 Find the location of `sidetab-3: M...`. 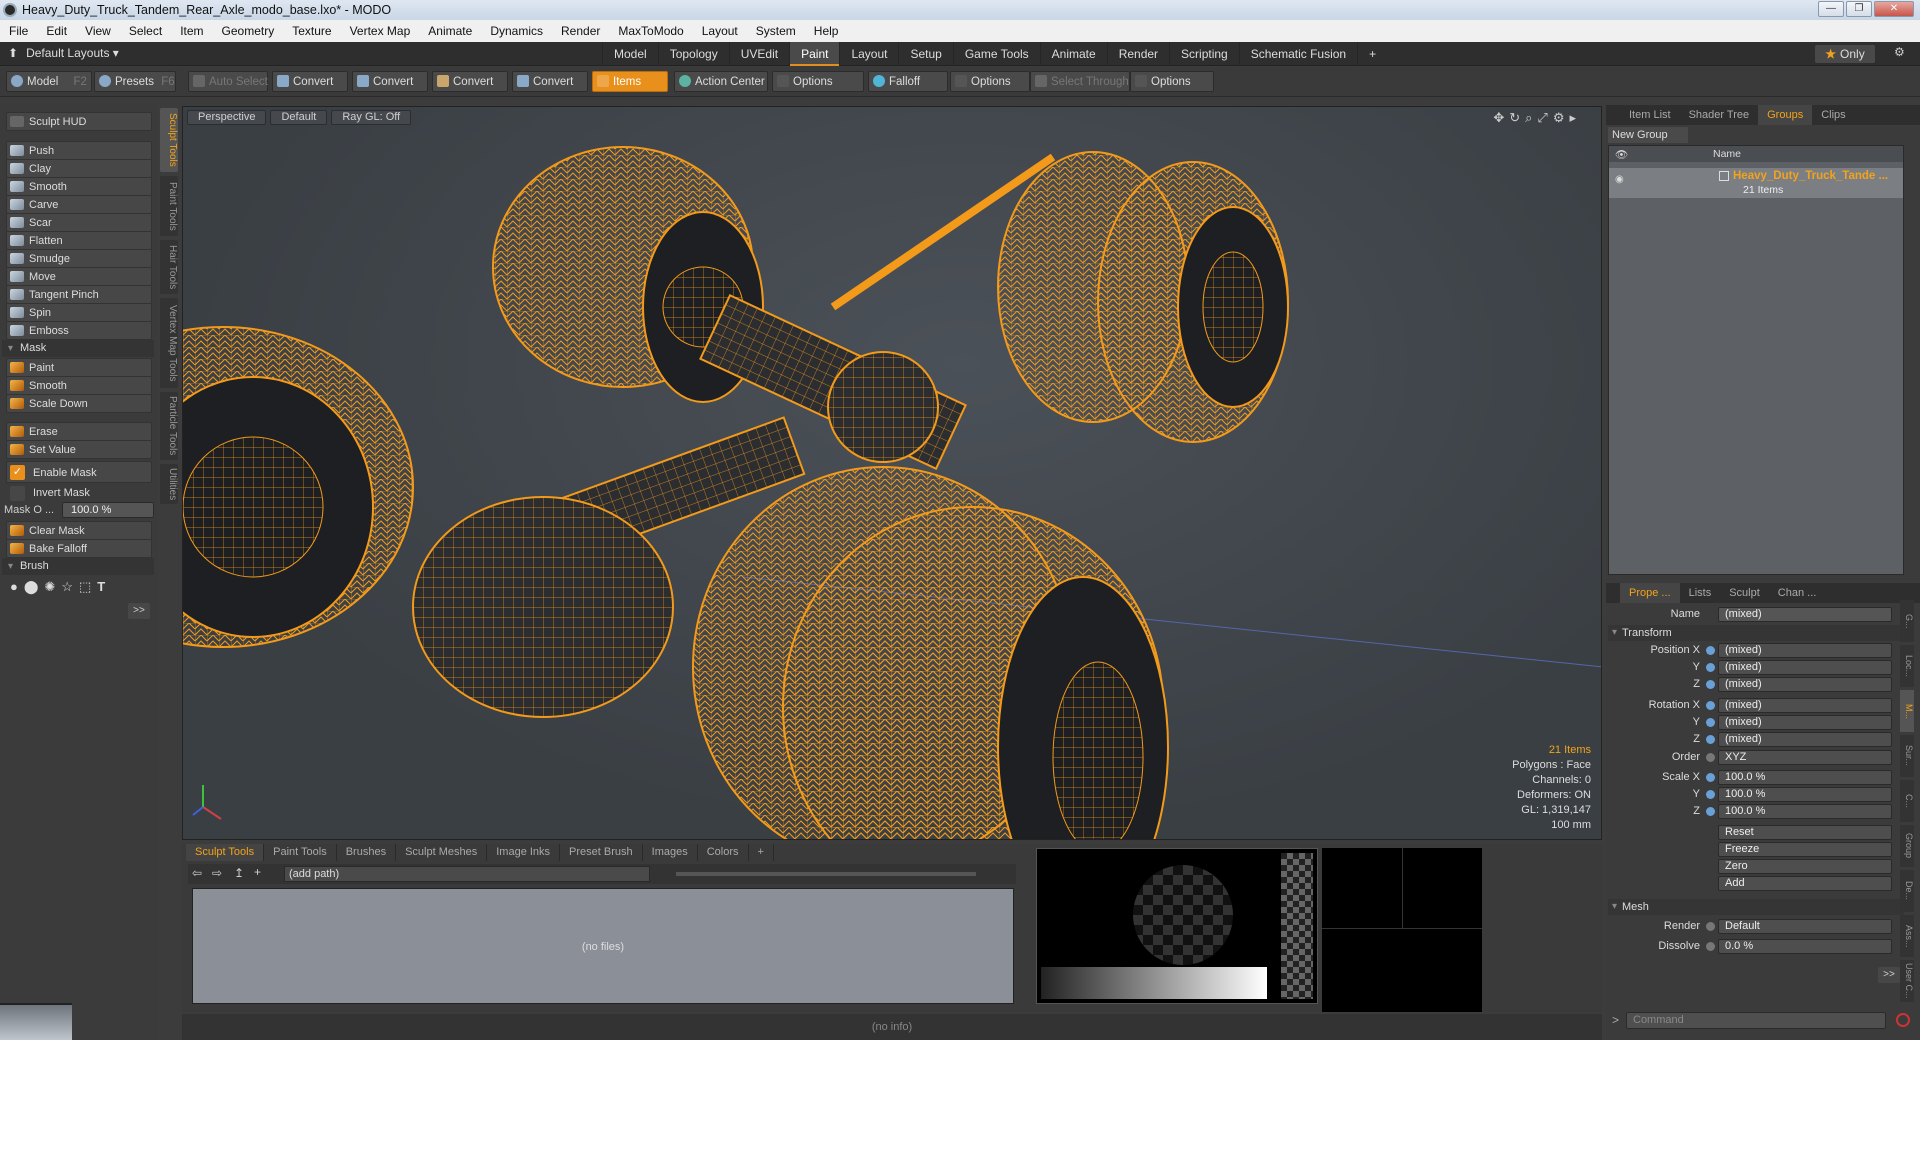

sidetab-3: M... is located at coordinates (1907, 711).